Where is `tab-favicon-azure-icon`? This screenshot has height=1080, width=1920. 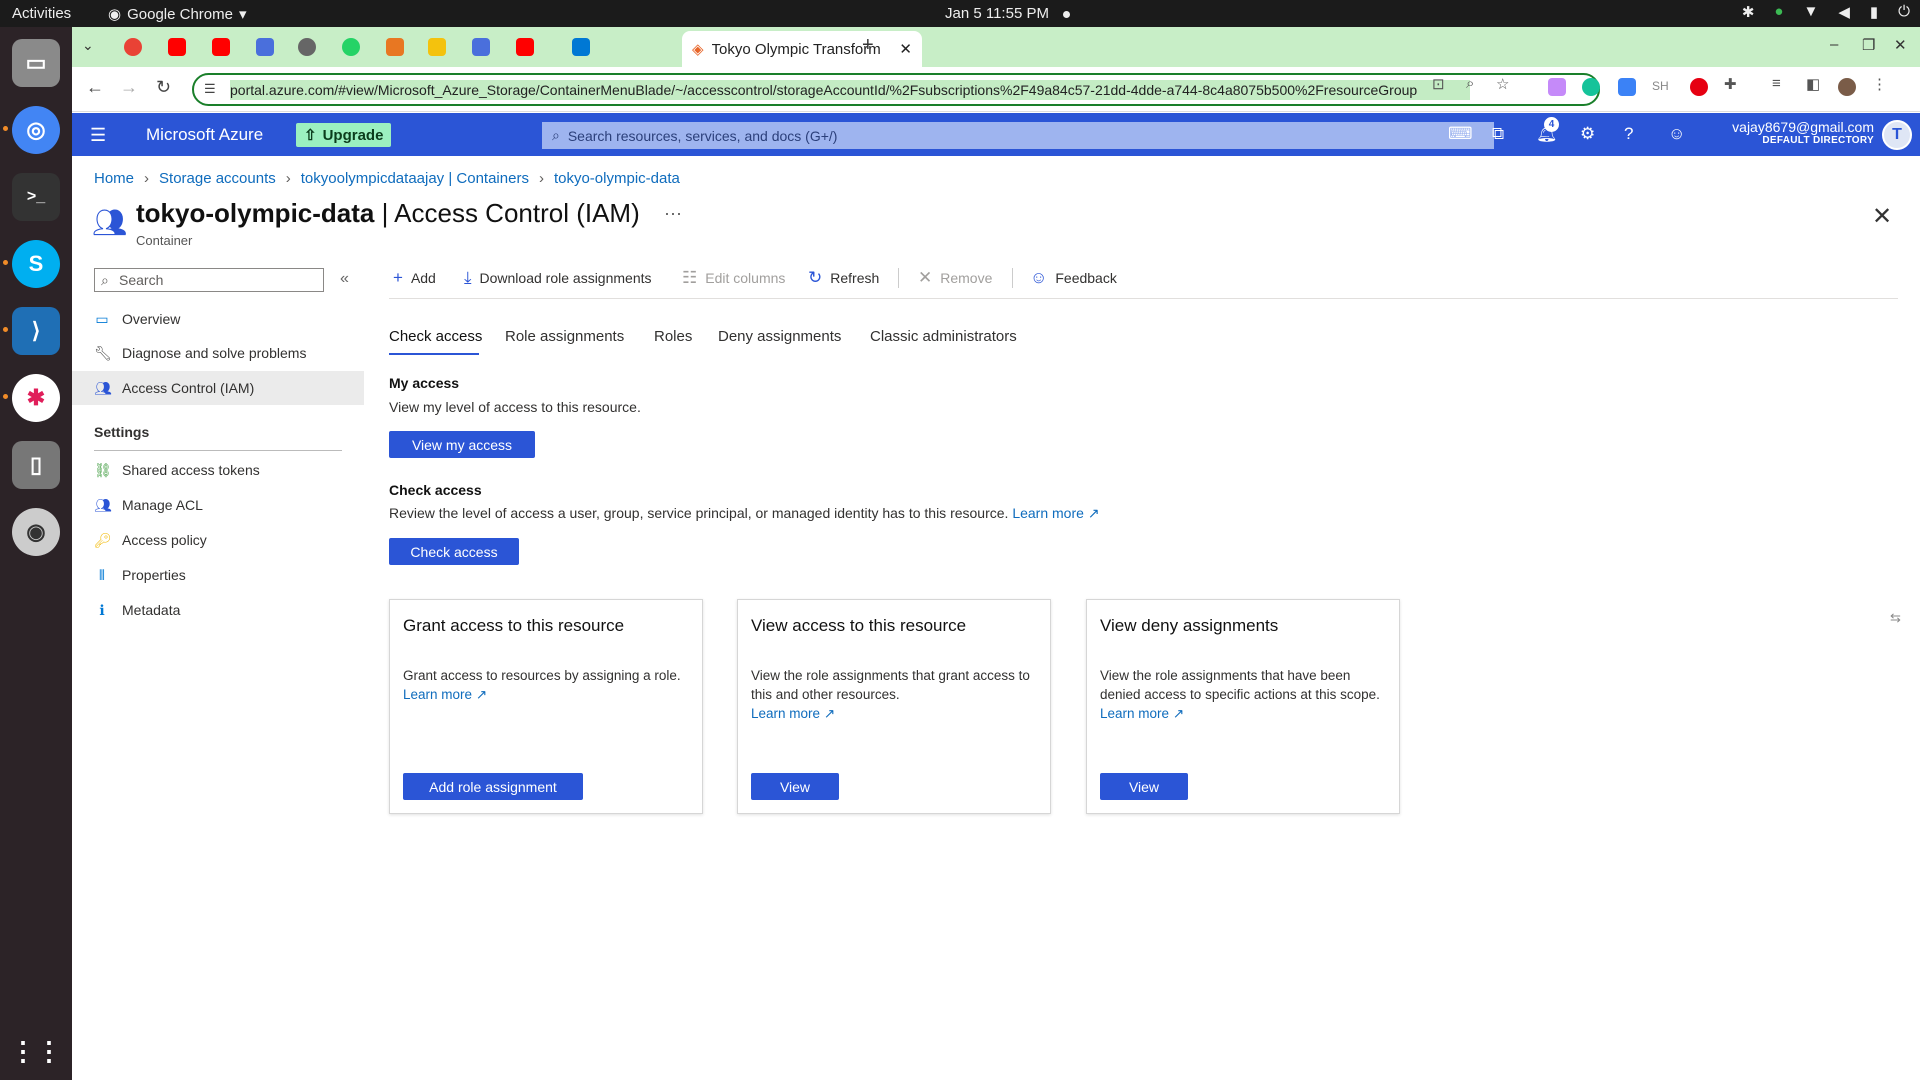
tab-favicon-azure-icon is located at coordinates (581, 47).